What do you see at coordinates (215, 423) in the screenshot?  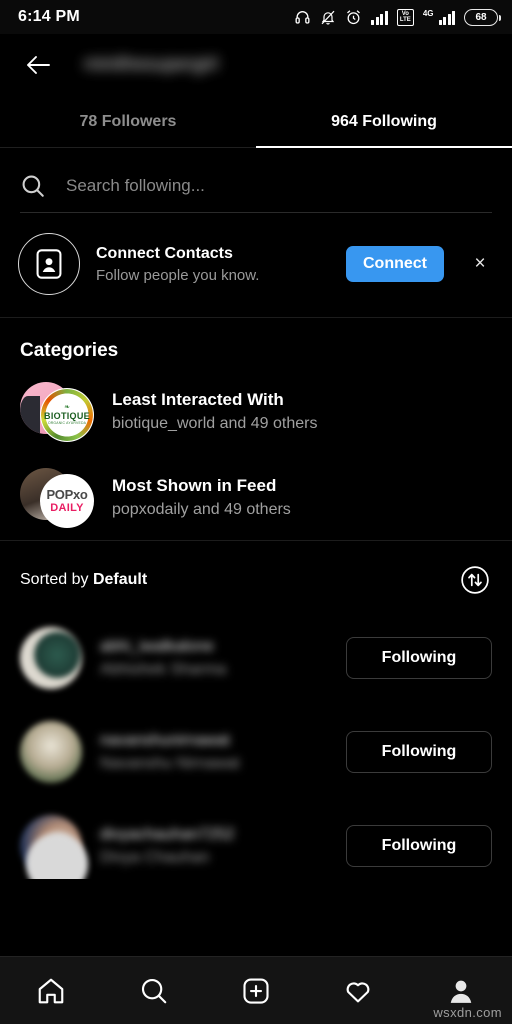 I see `category-subtitle: biotique_world and 49 others` at bounding box center [215, 423].